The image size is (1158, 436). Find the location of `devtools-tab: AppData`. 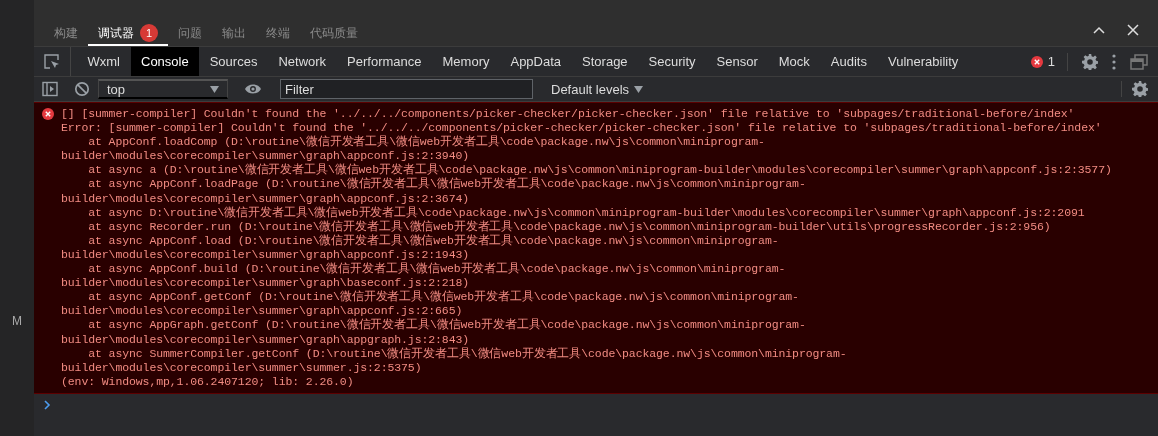

devtools-tab: AppData is located at coordinates (535, 61).